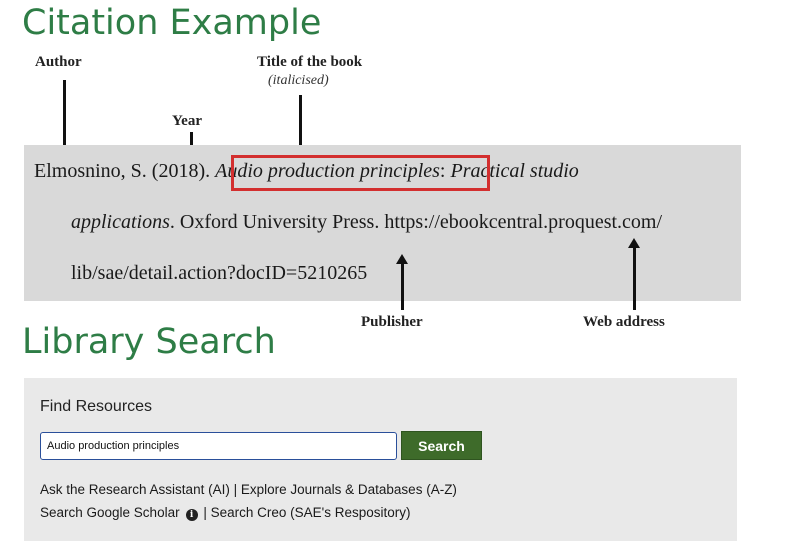  I want to click on publisher-arrow, so click(402, 282).